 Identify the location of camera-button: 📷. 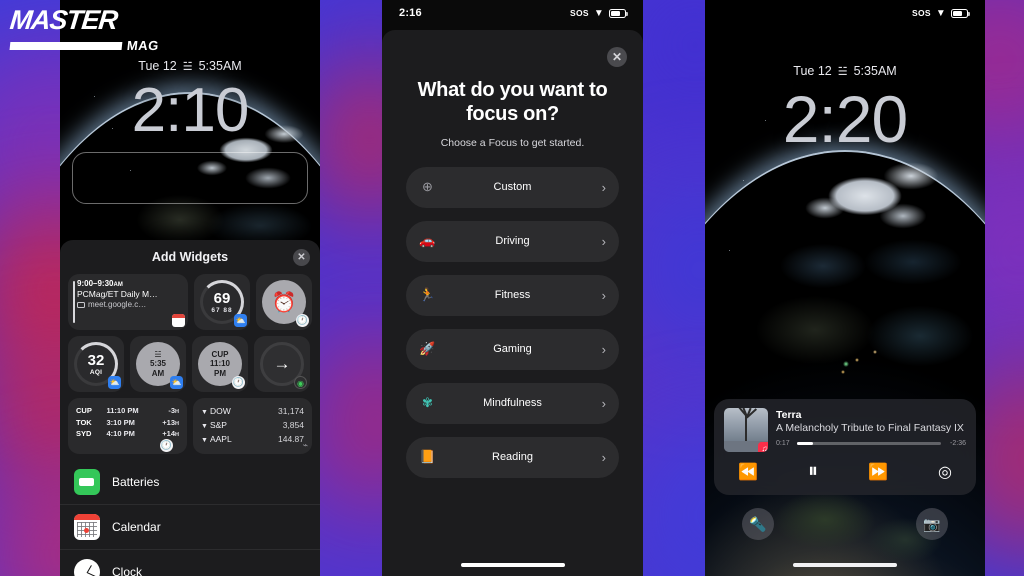
(932, 524).